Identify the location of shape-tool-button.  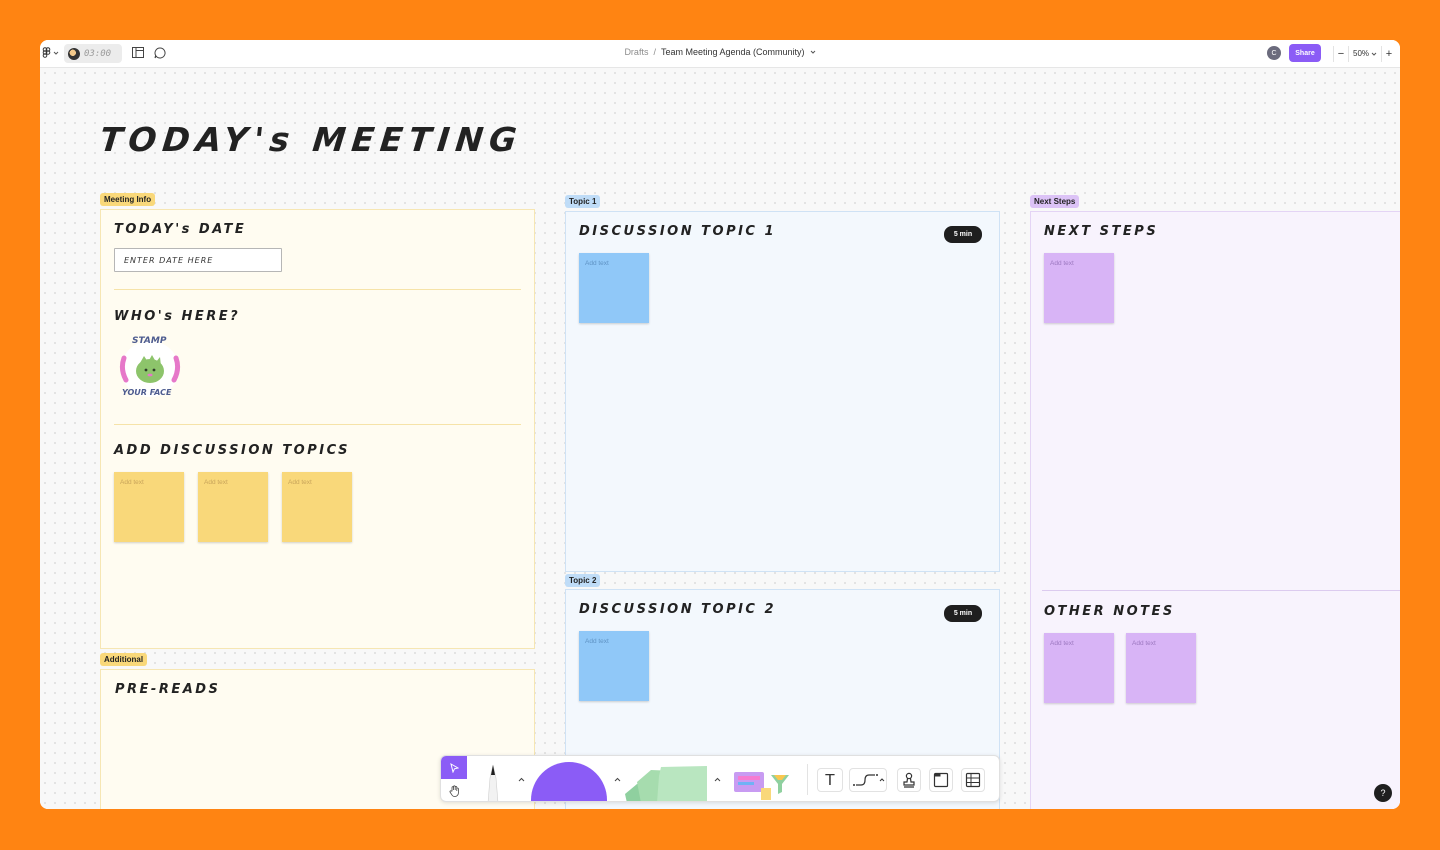
(569, 780).